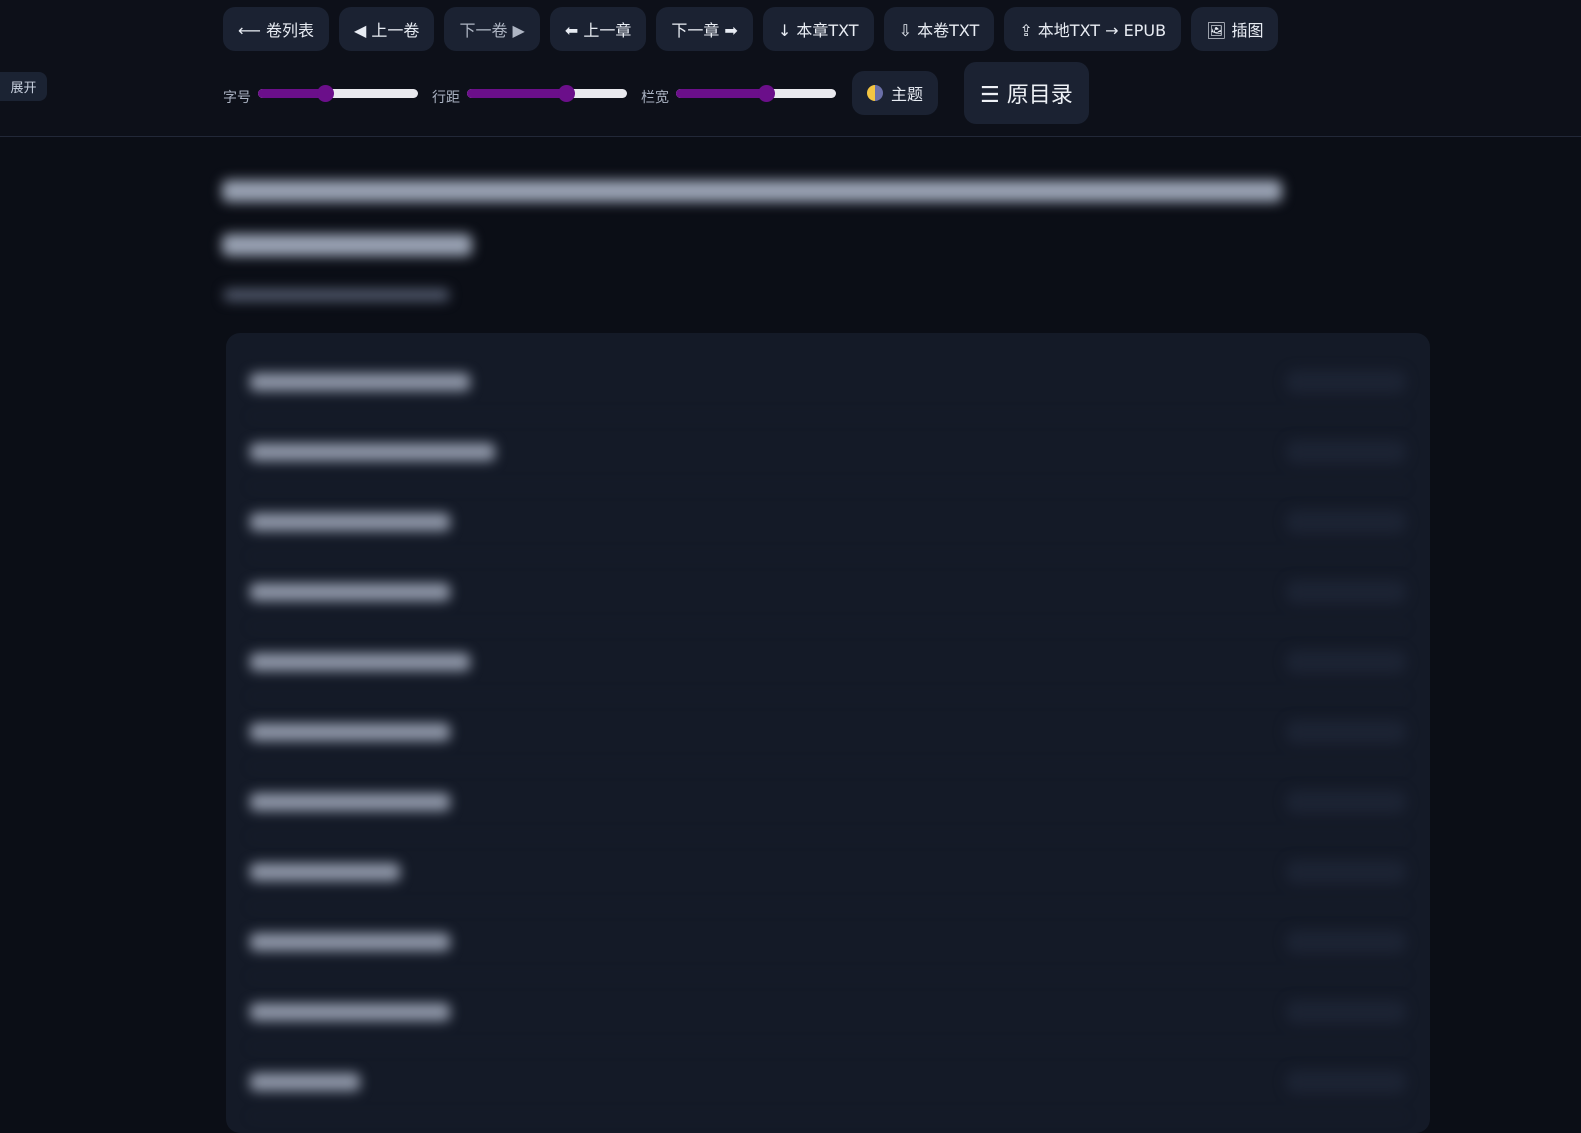 The image size is (1581, 1133). Describe the element at coordinates (338, 93) in the screenshot. I see `font-size-slider` at that location.